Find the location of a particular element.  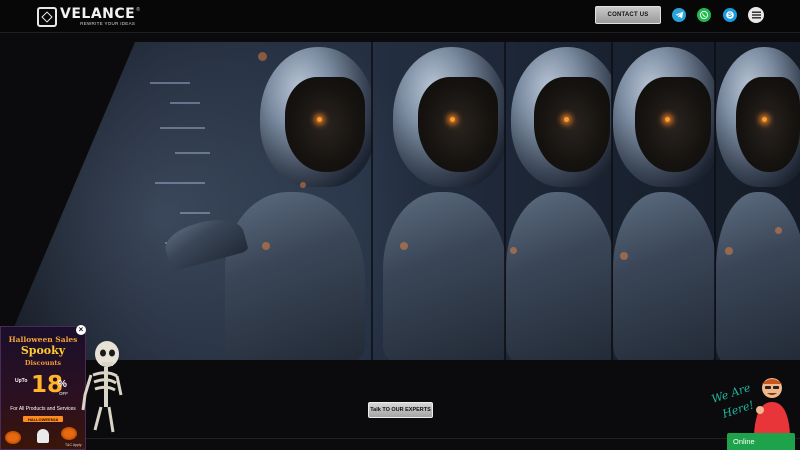

promo-title: Halloween Sales is located at coordinates (43, 339).